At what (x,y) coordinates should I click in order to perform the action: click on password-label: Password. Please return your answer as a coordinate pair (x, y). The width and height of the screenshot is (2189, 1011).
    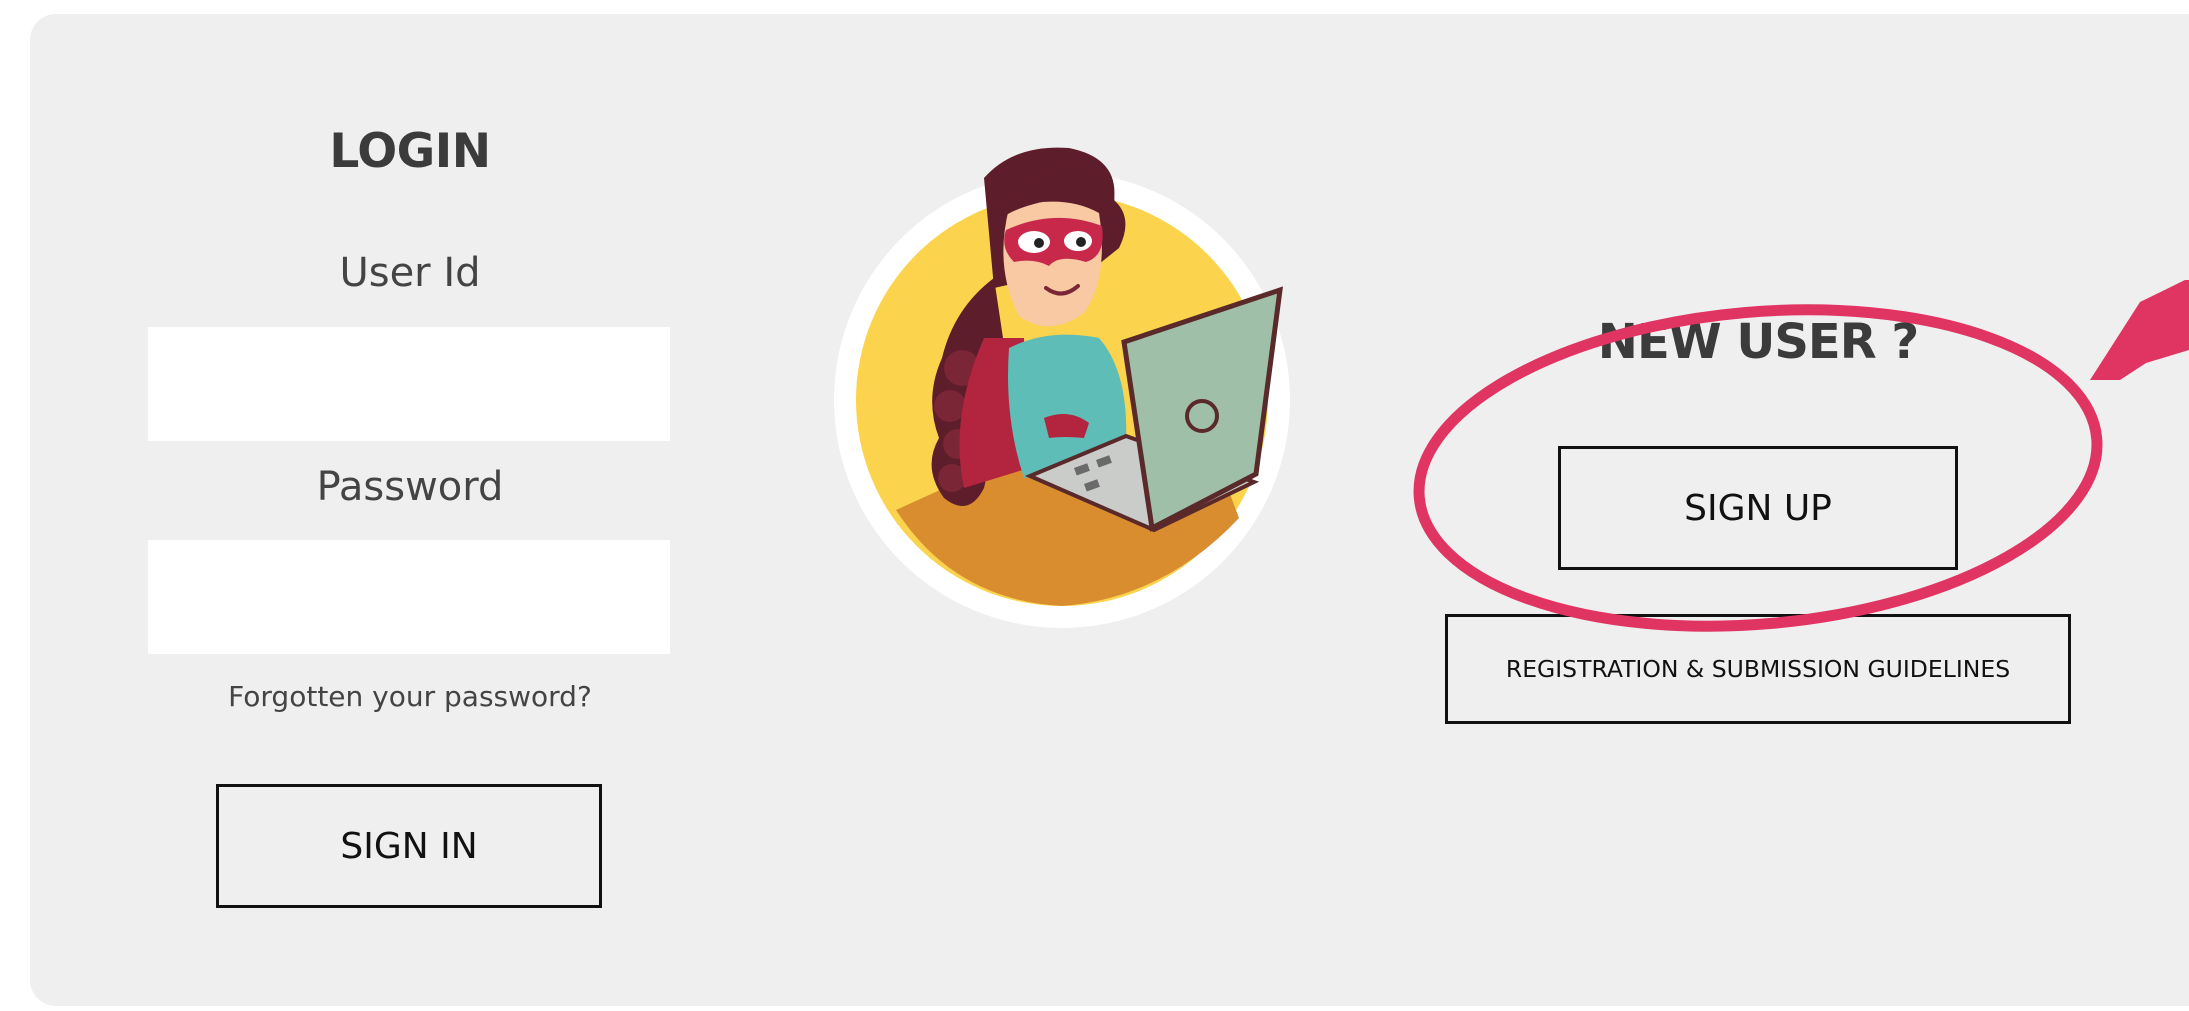
    Looking at the image, I should click on (410, 487).